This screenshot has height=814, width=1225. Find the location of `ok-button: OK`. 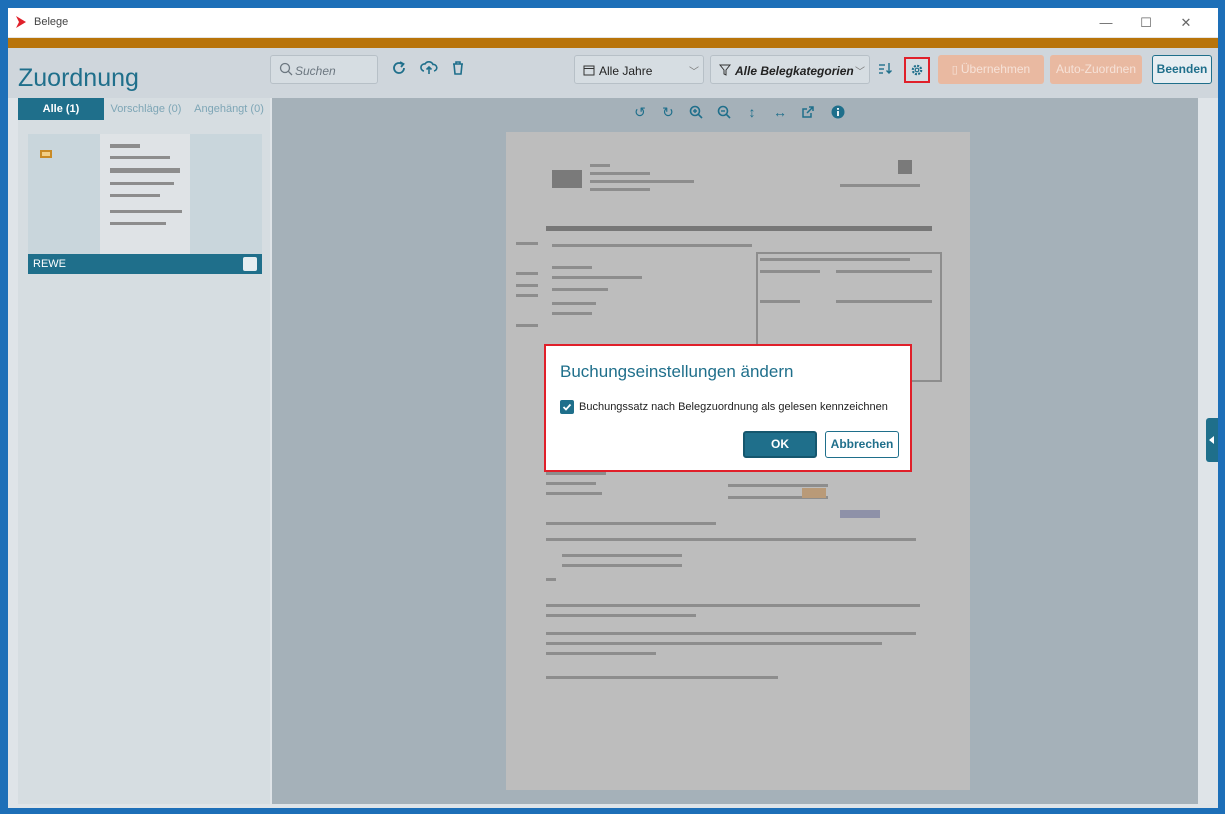

ok-button: OK is located at coordinates (780, 444).